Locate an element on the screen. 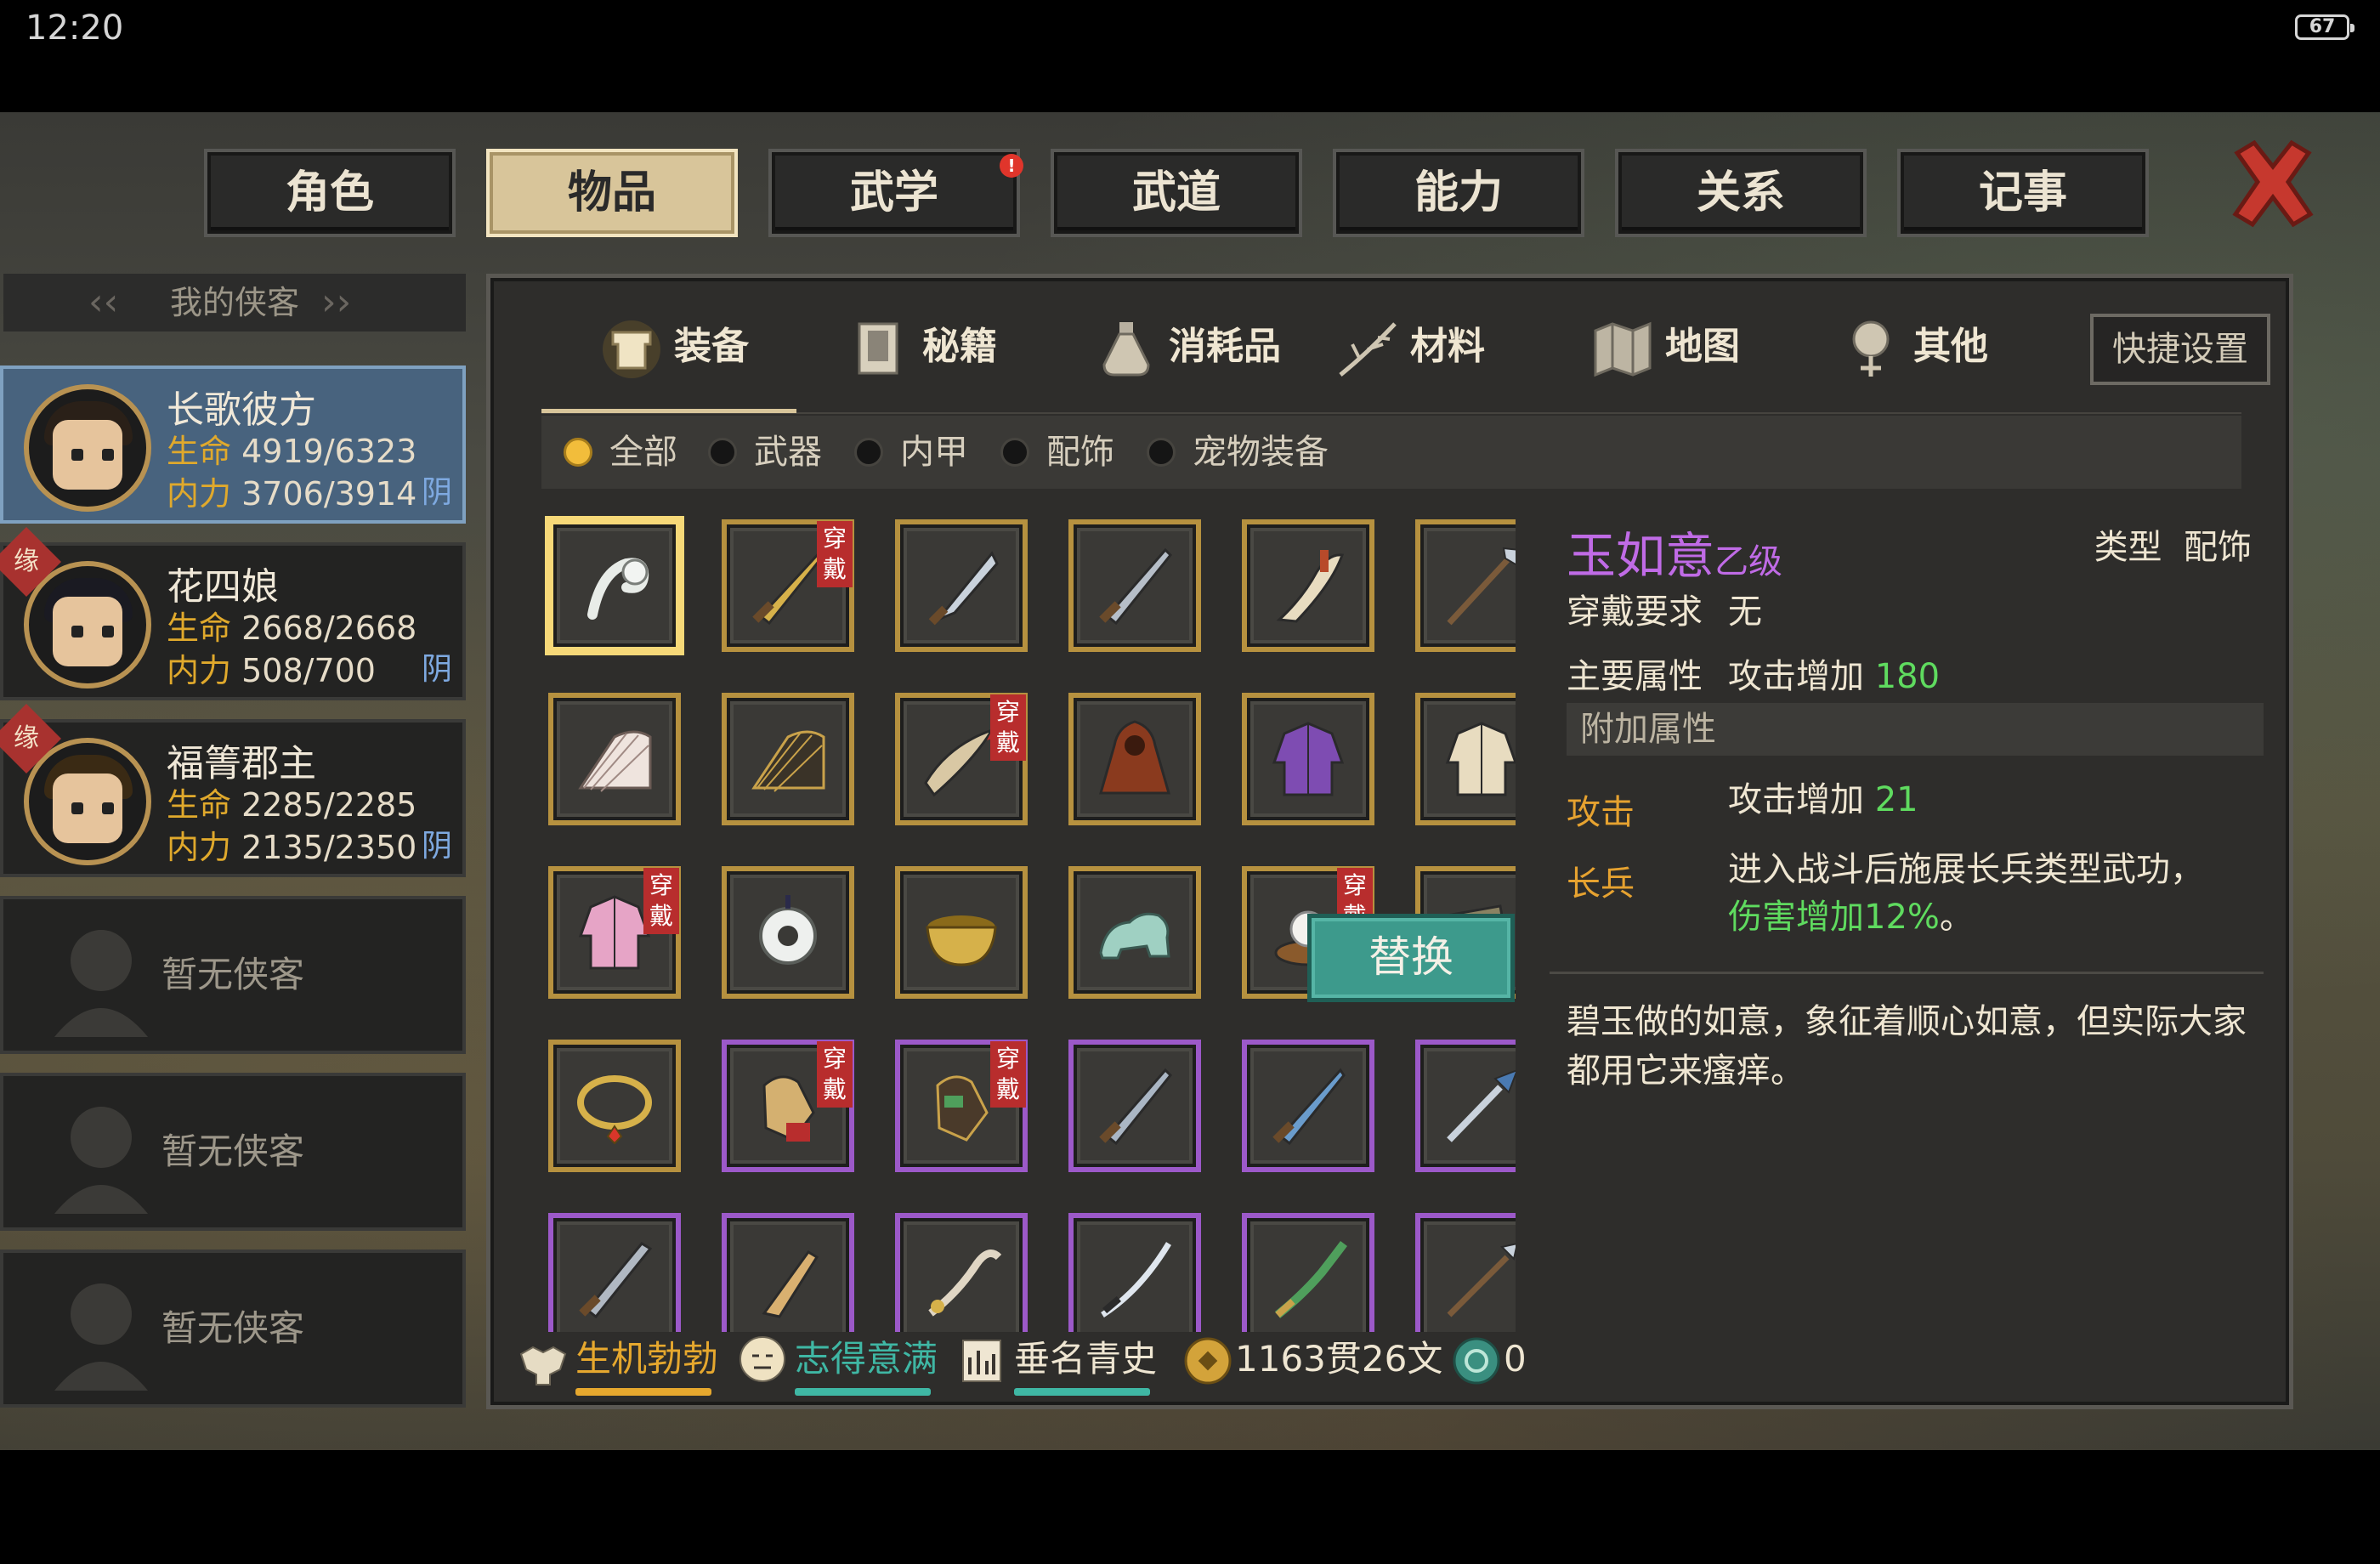 The image size is (2380, 1564). main-attribute: 主要属性 攻击增加 180 is located at coordinates (1754, 676).